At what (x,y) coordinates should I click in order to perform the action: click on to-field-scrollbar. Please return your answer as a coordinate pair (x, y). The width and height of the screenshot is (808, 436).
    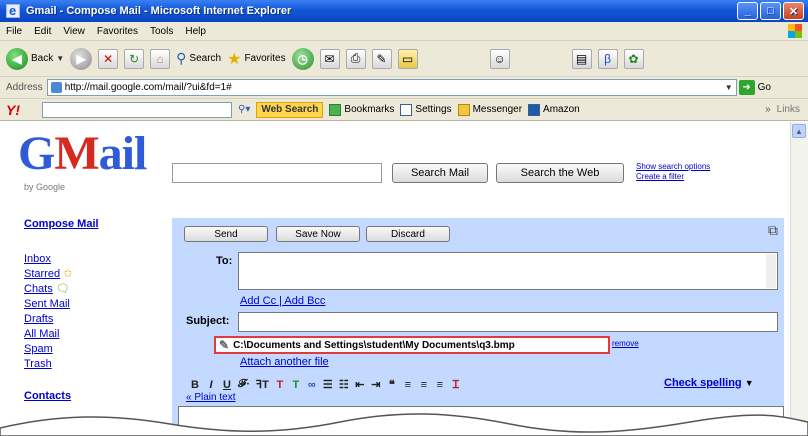
    Looking at the image, I should click on (771, 271).